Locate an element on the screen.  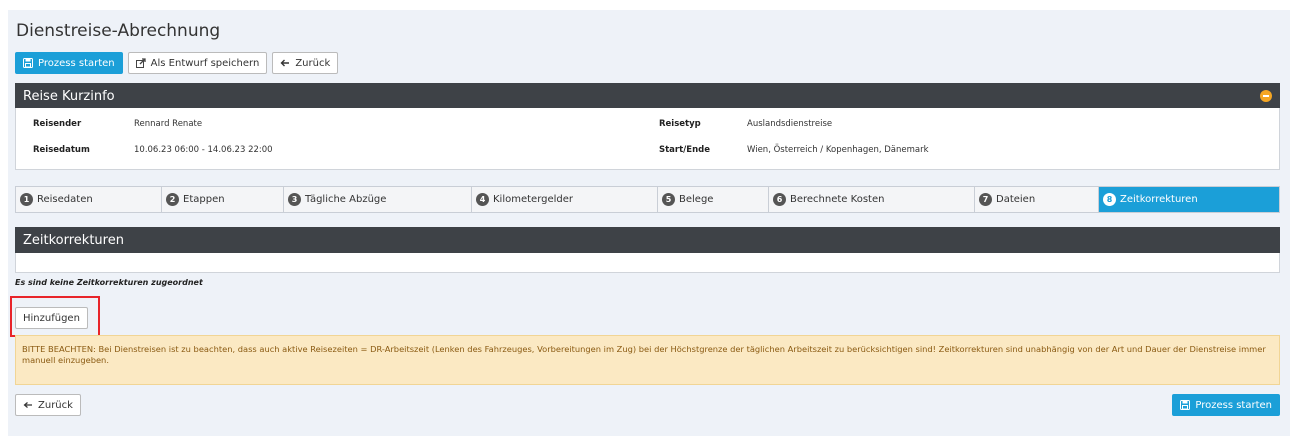
back-button-bottom: Zurück is located at coordinates (48, 405).